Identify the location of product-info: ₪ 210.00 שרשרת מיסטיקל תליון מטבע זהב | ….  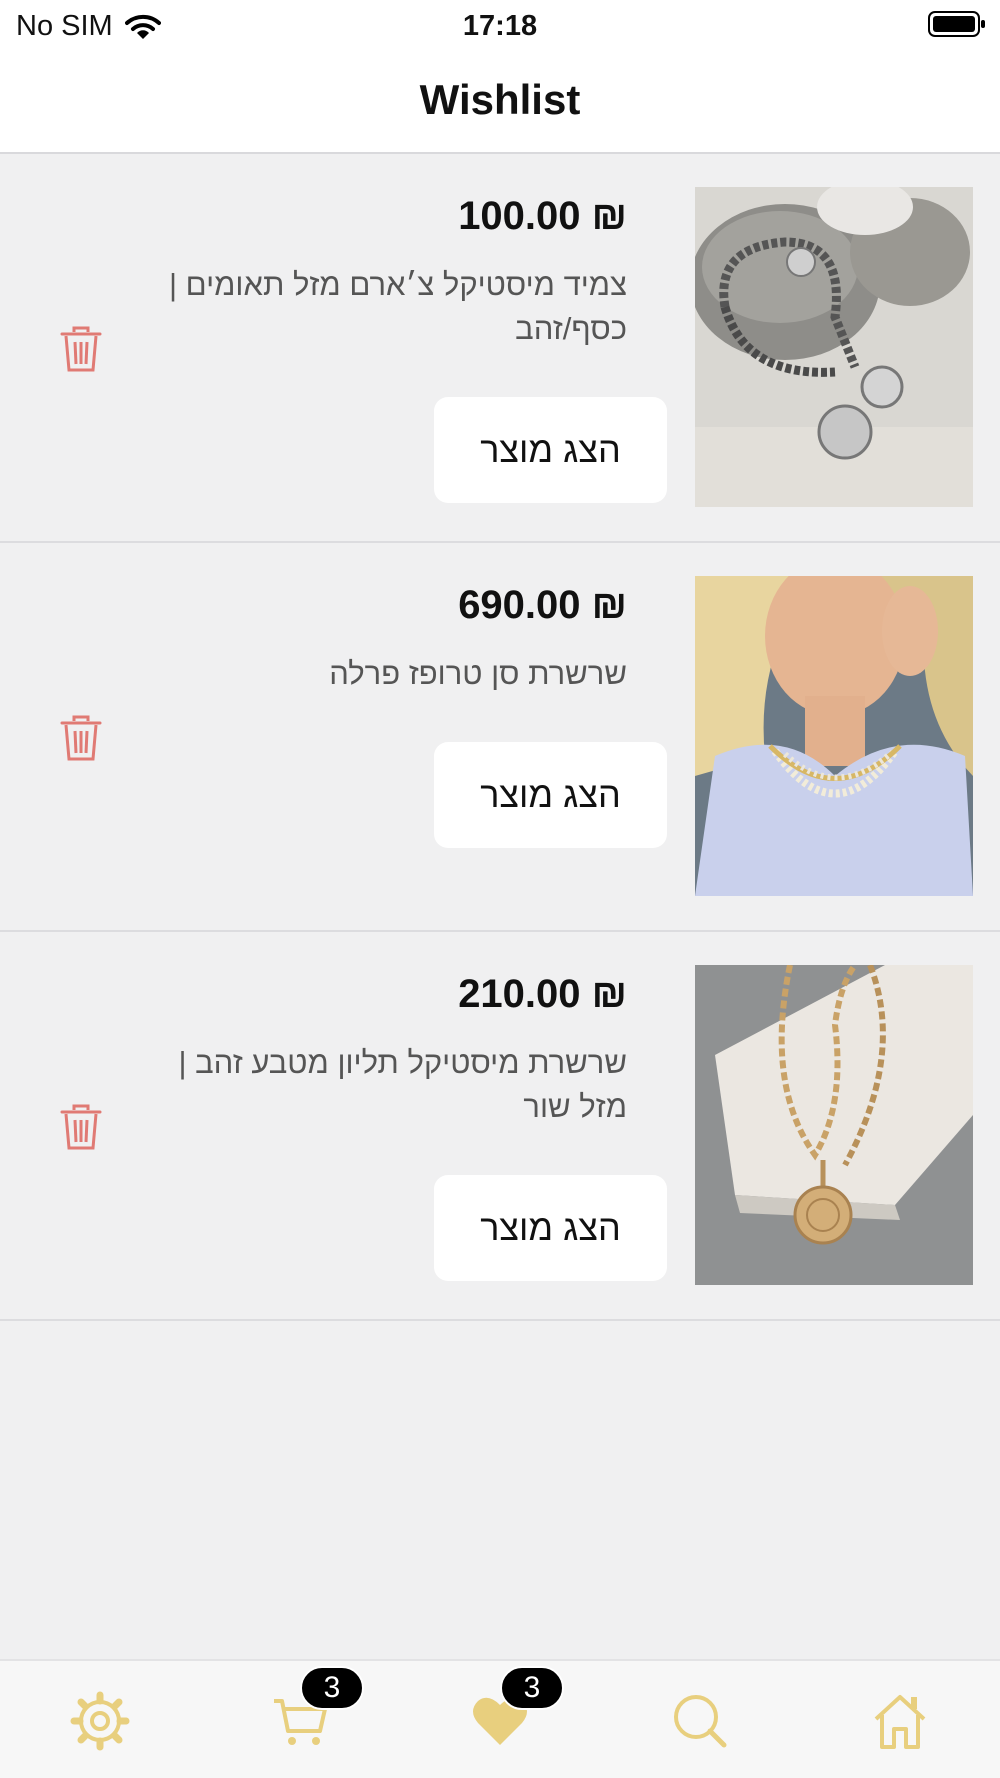
(387, 1050).